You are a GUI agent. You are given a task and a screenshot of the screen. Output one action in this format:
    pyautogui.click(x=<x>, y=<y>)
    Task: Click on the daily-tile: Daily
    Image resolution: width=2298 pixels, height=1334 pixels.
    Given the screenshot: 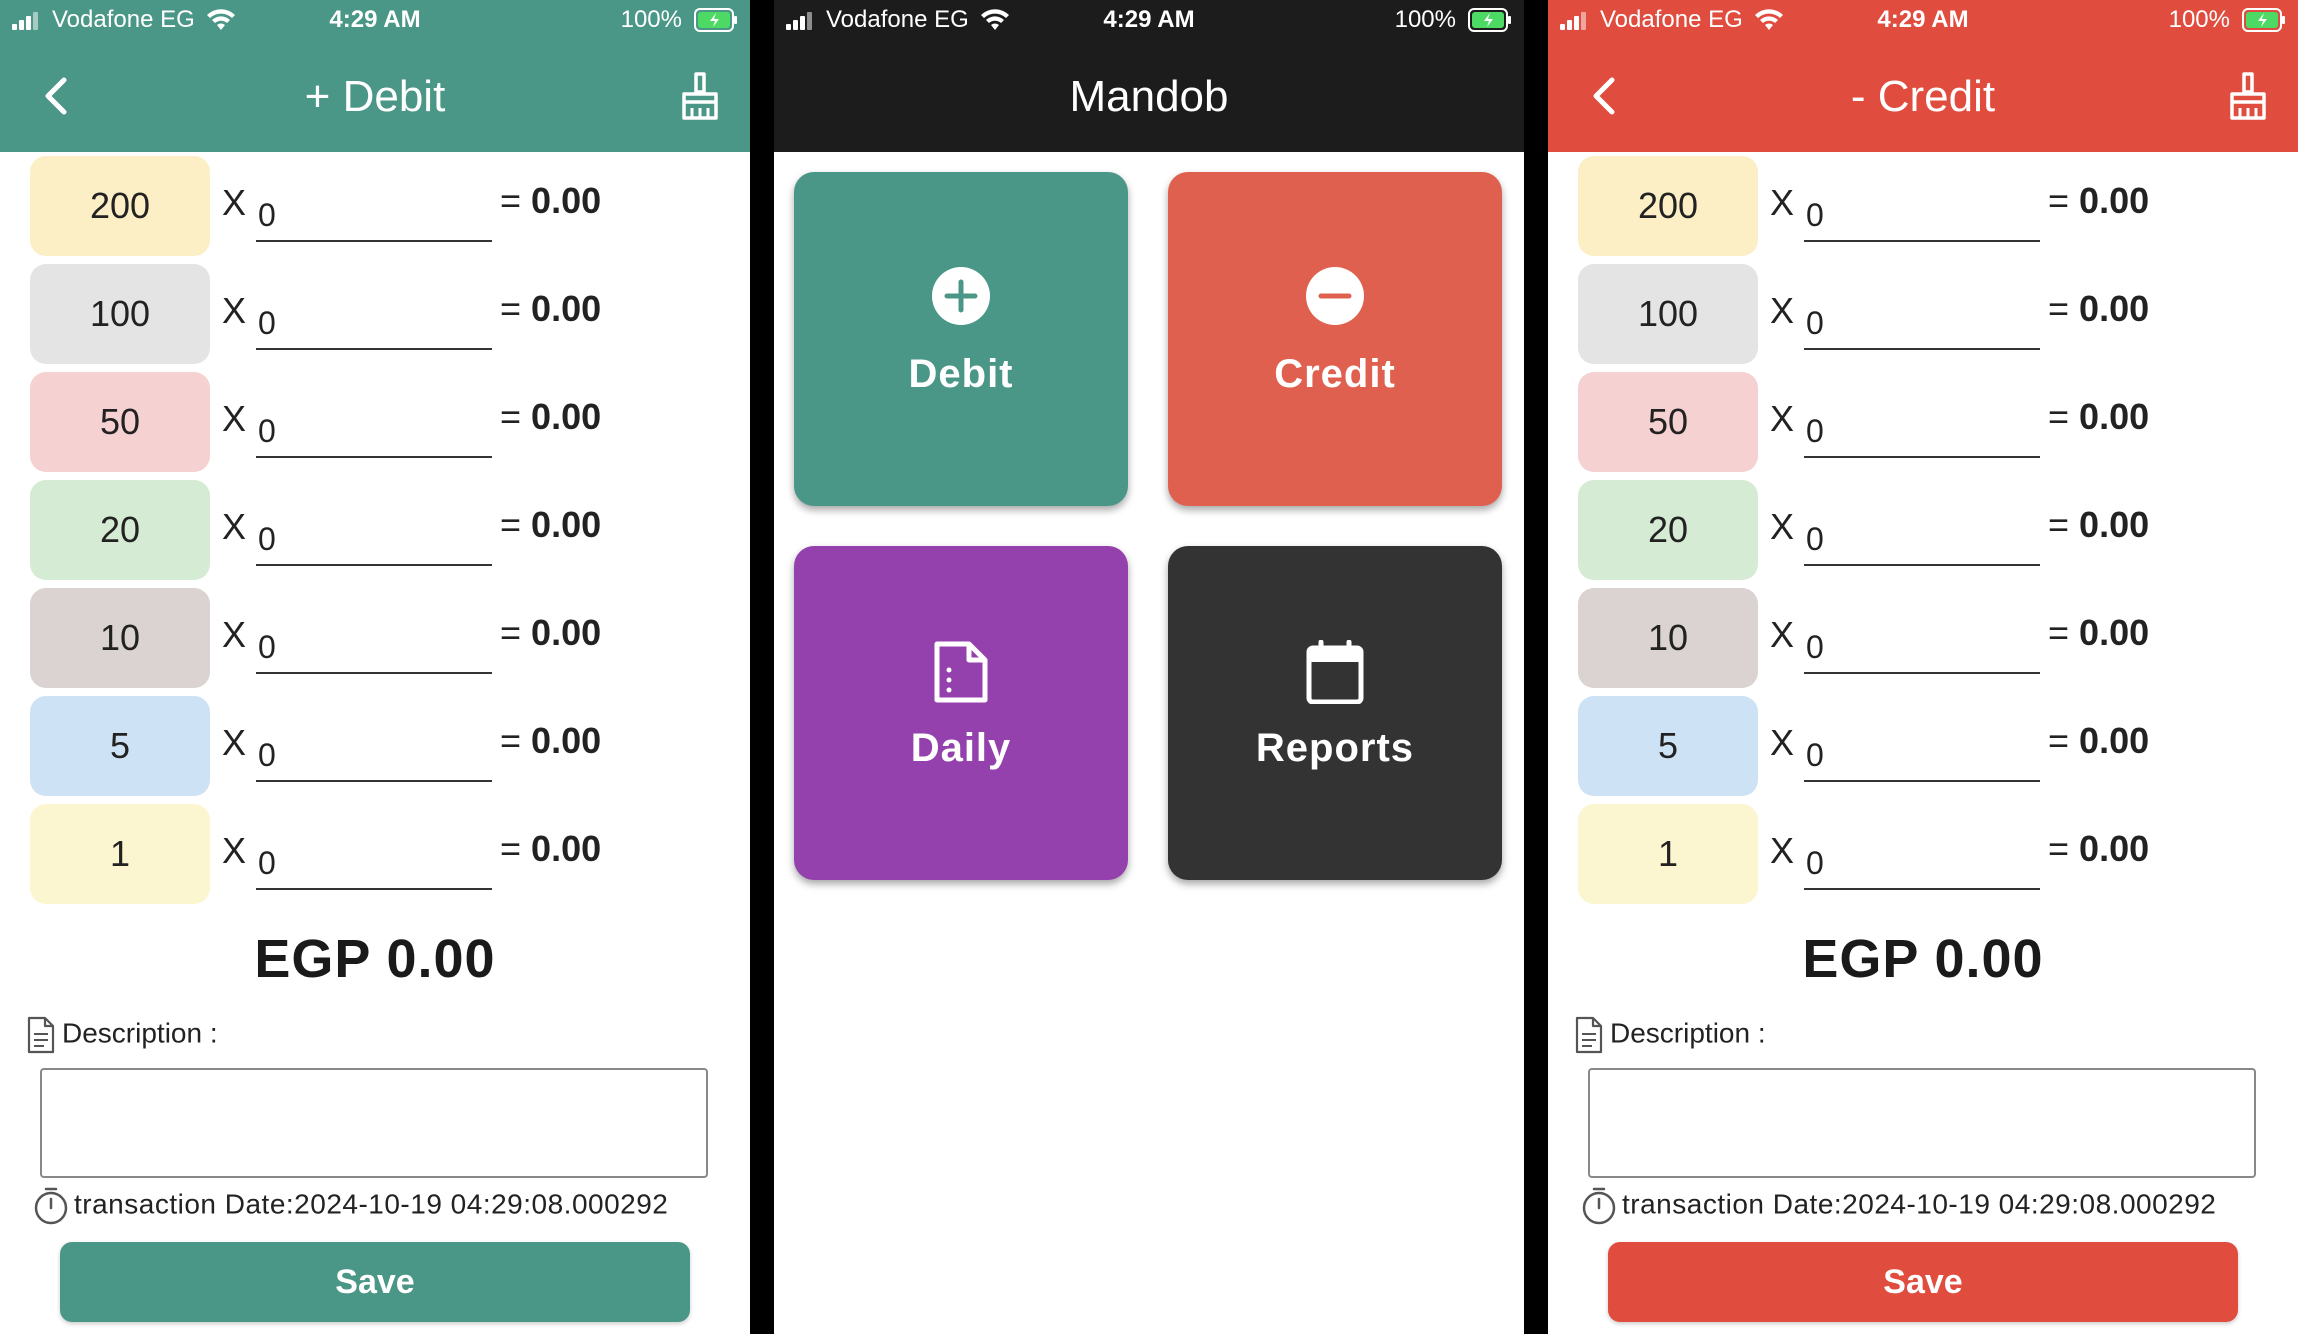 What is the action you would take?
    pyautogui.click(x=961, y=713)
    